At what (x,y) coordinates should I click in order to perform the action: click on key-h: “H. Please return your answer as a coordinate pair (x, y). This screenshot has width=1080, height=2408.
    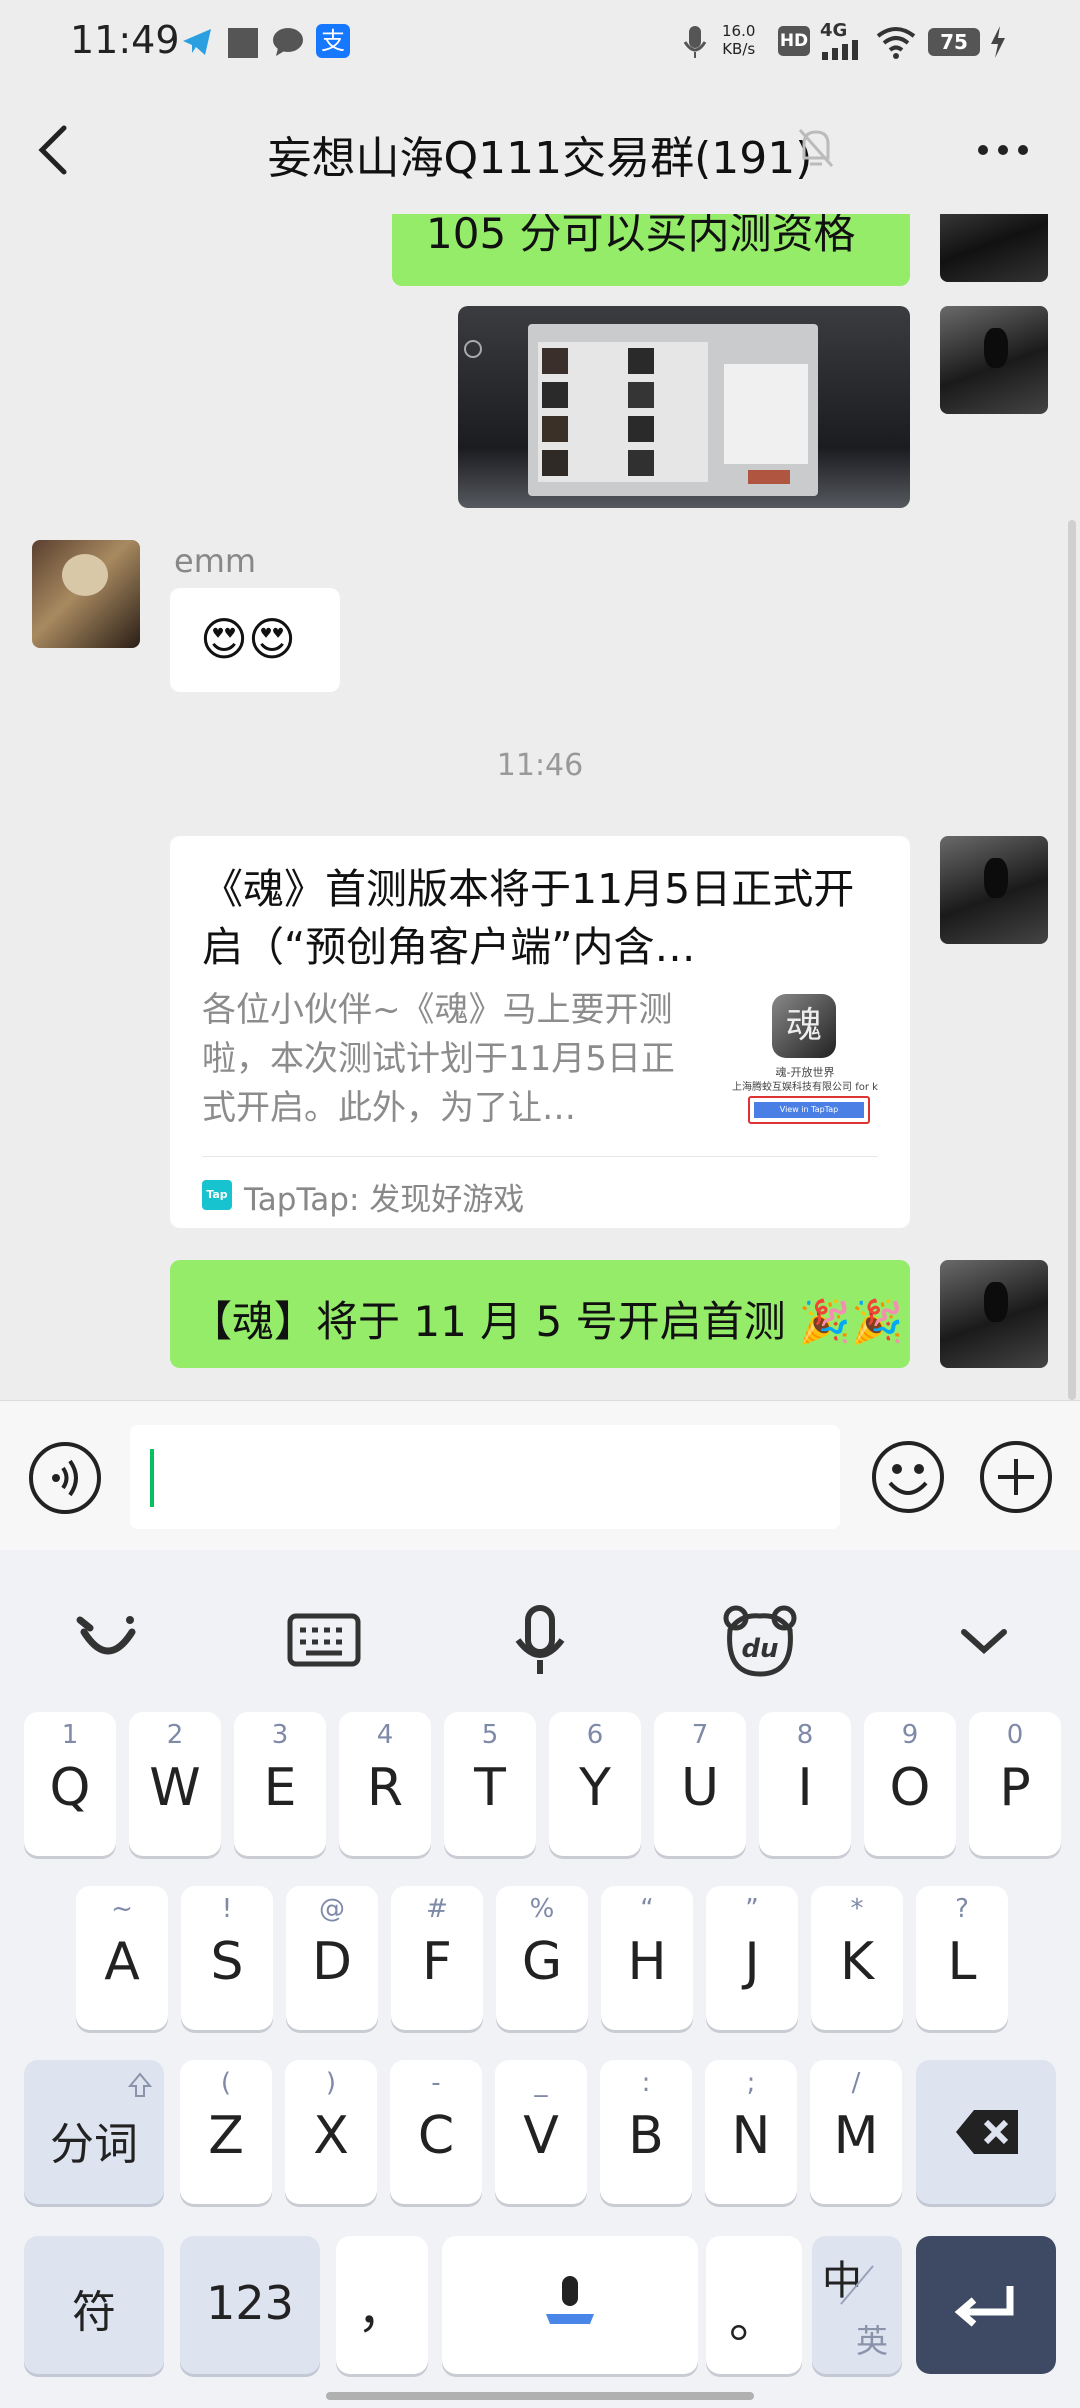
    Looking at the image, I should click on (647, 1958).